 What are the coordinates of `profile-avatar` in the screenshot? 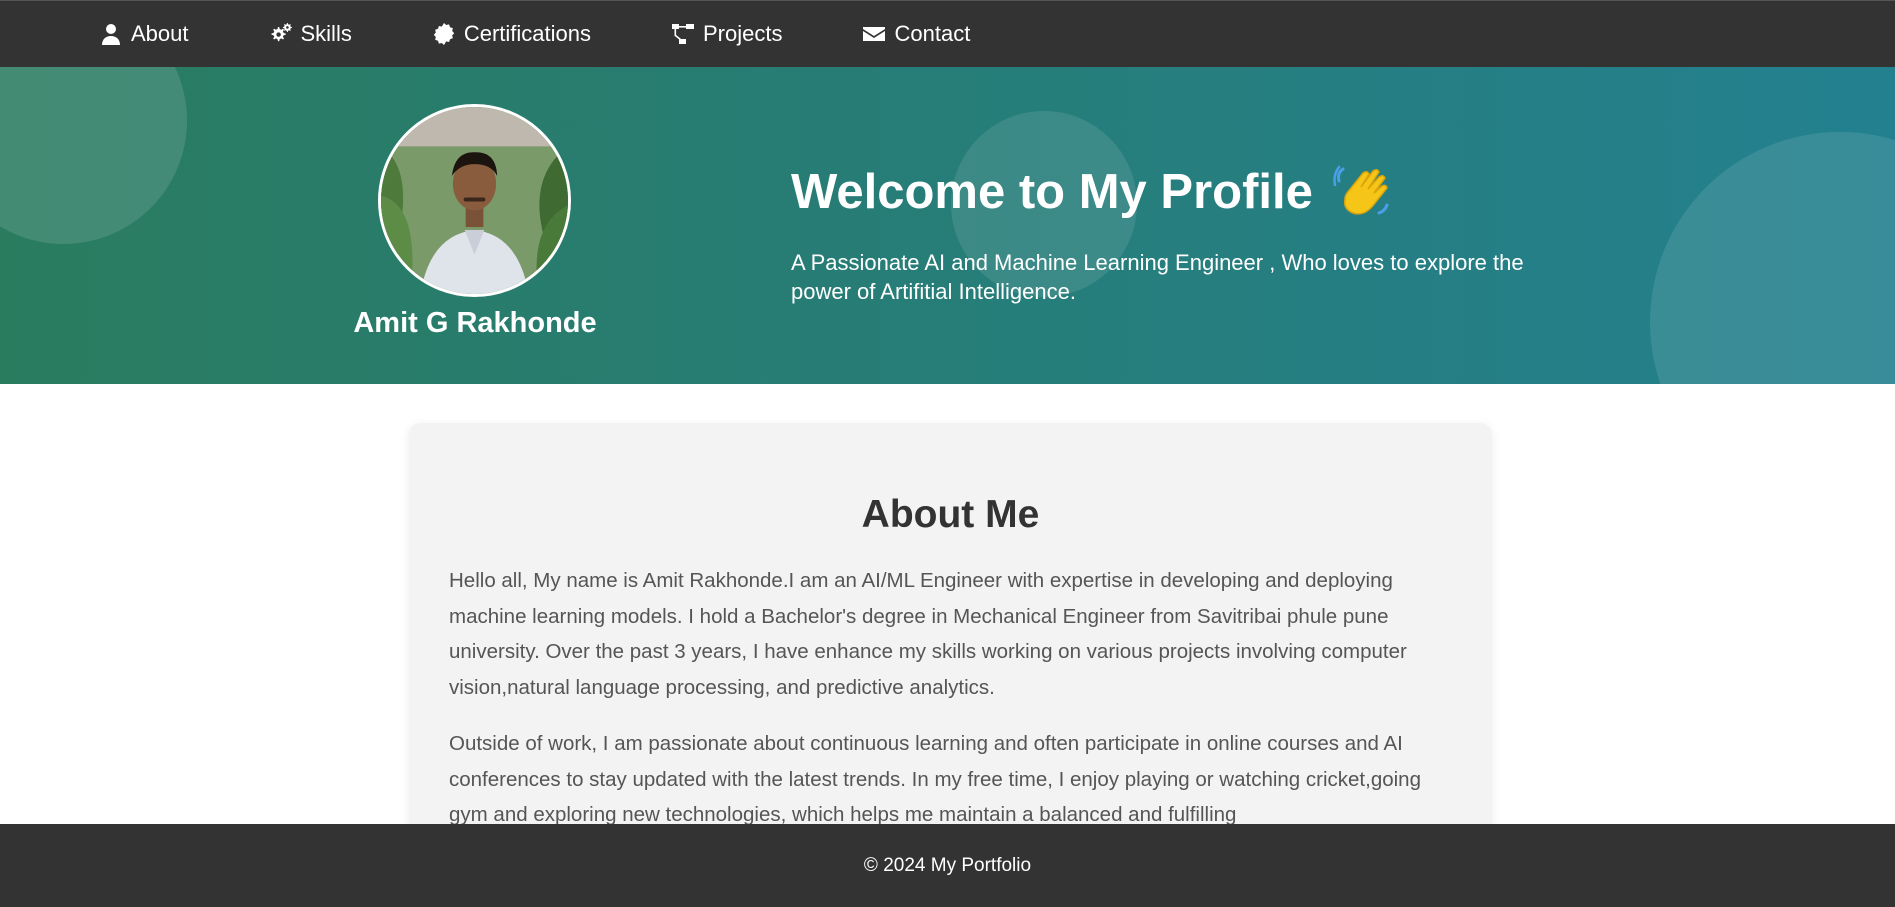 It's located at (474, 200).